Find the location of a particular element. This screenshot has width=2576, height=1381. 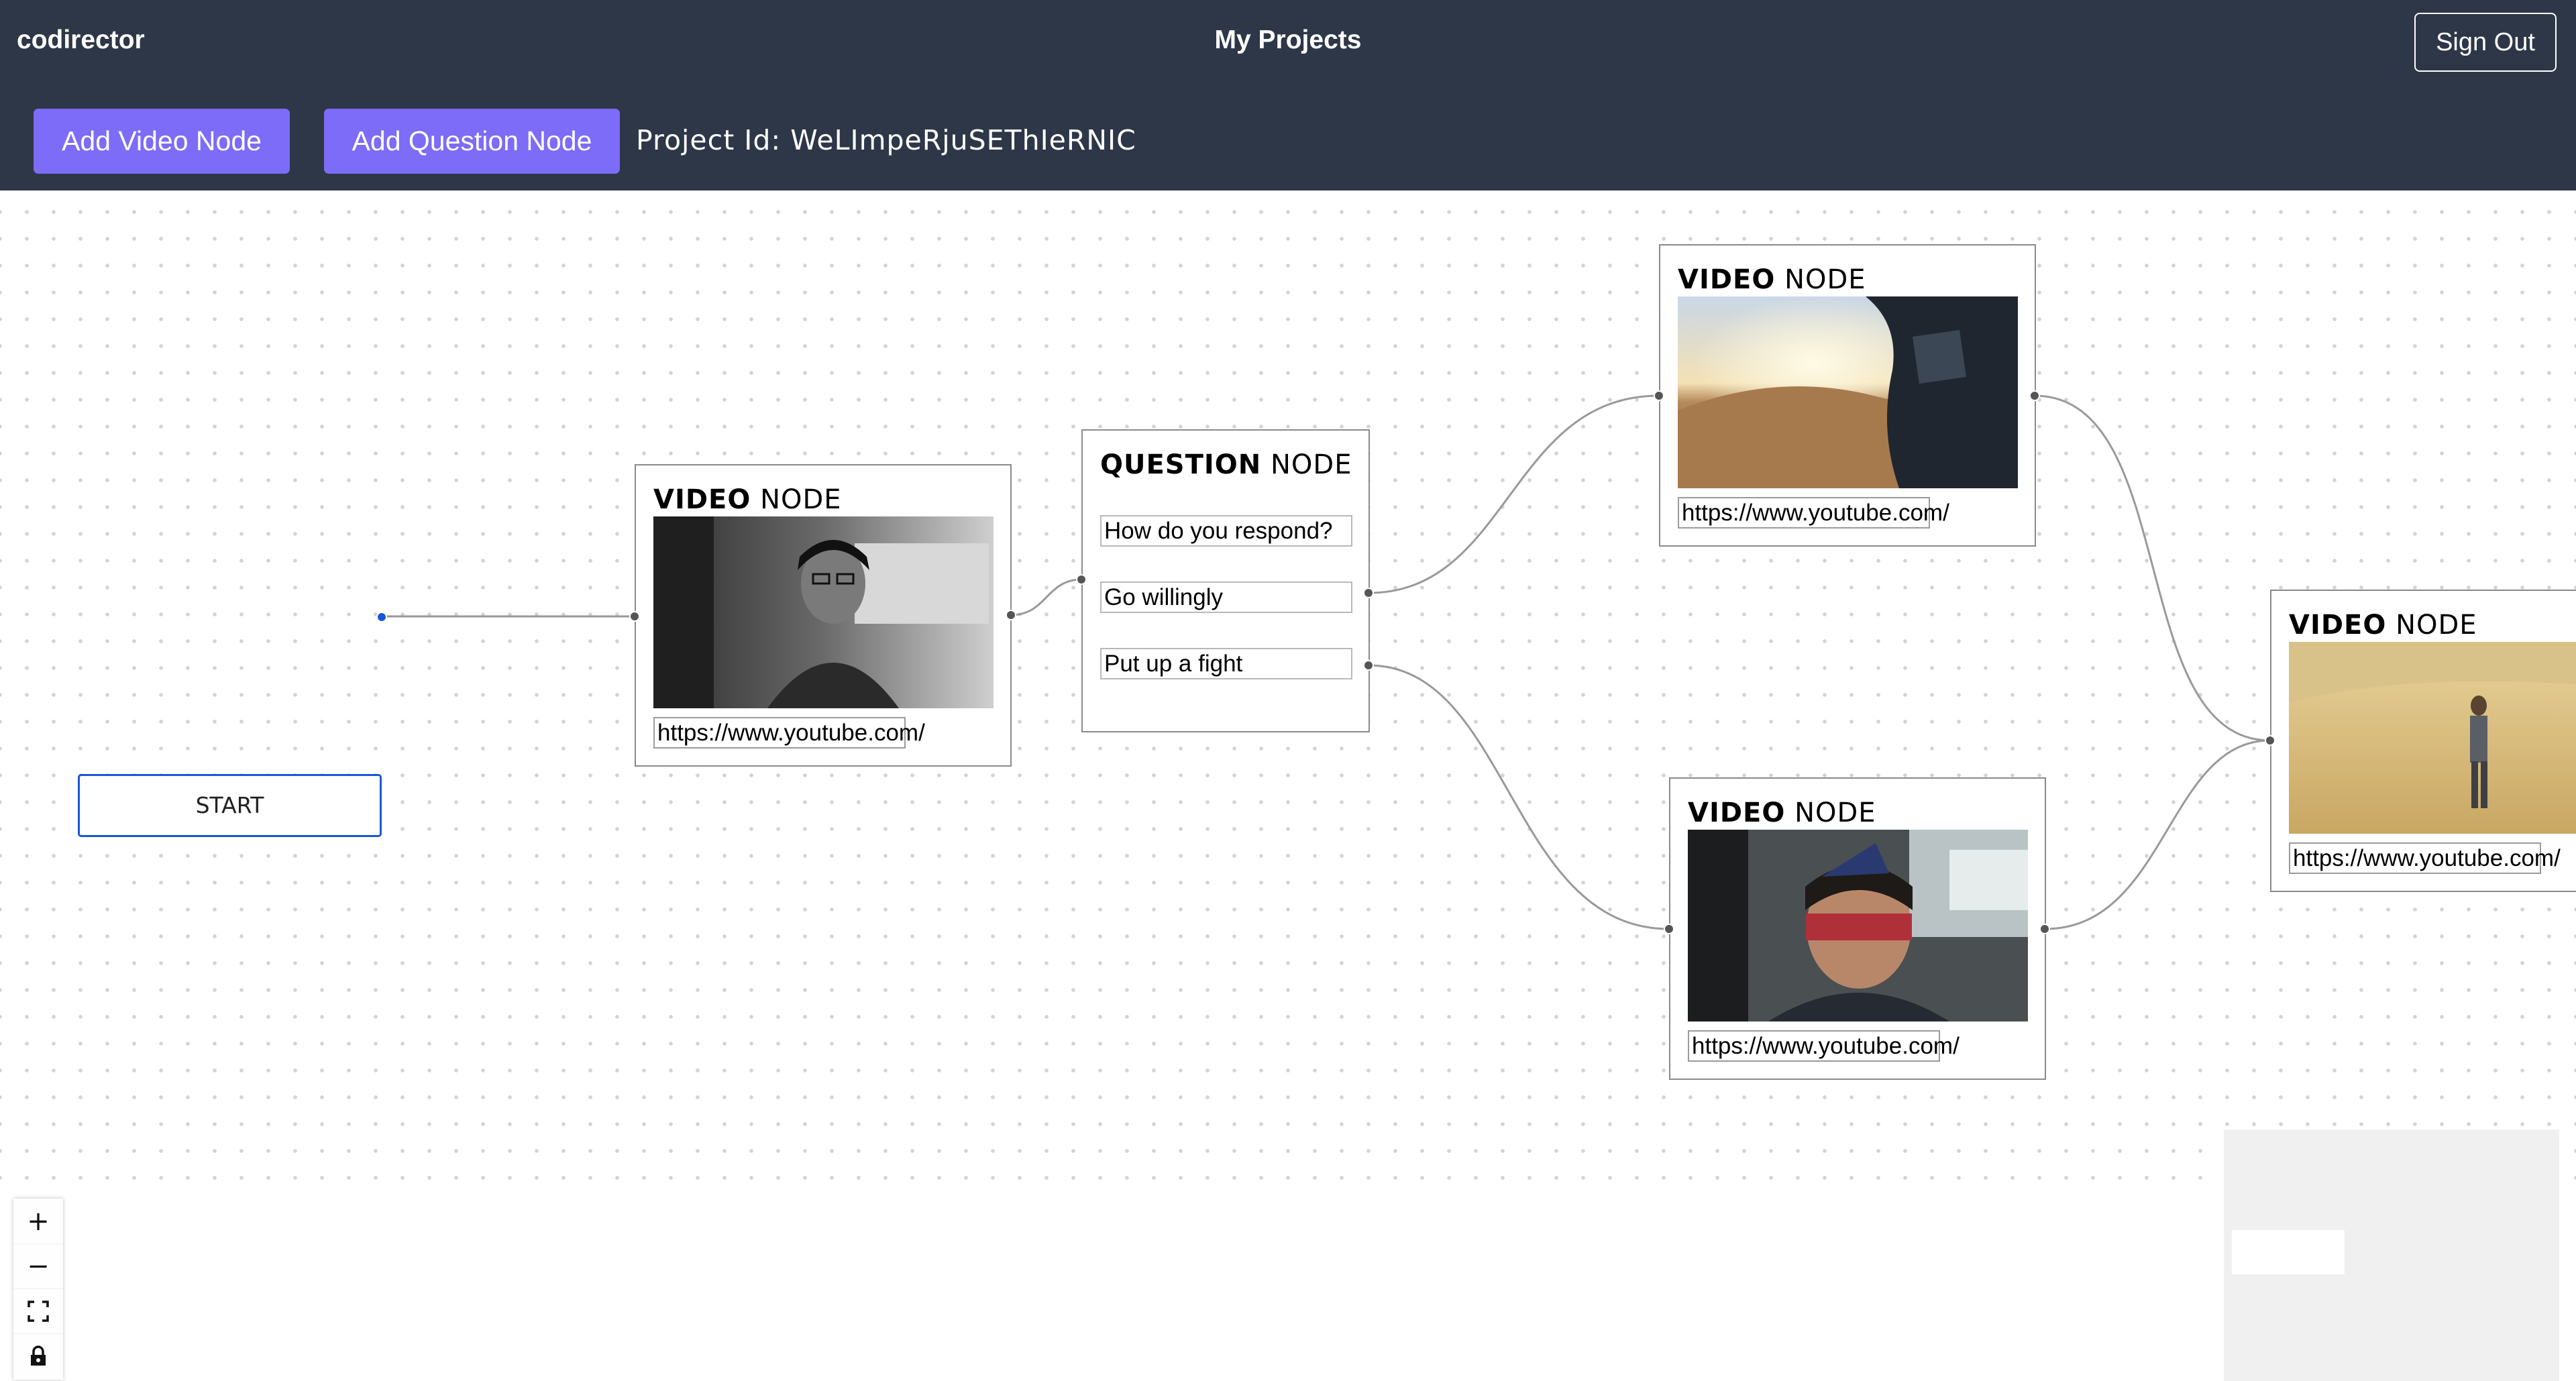

zoom-out-button: − is located at coordinates (38, 1266).